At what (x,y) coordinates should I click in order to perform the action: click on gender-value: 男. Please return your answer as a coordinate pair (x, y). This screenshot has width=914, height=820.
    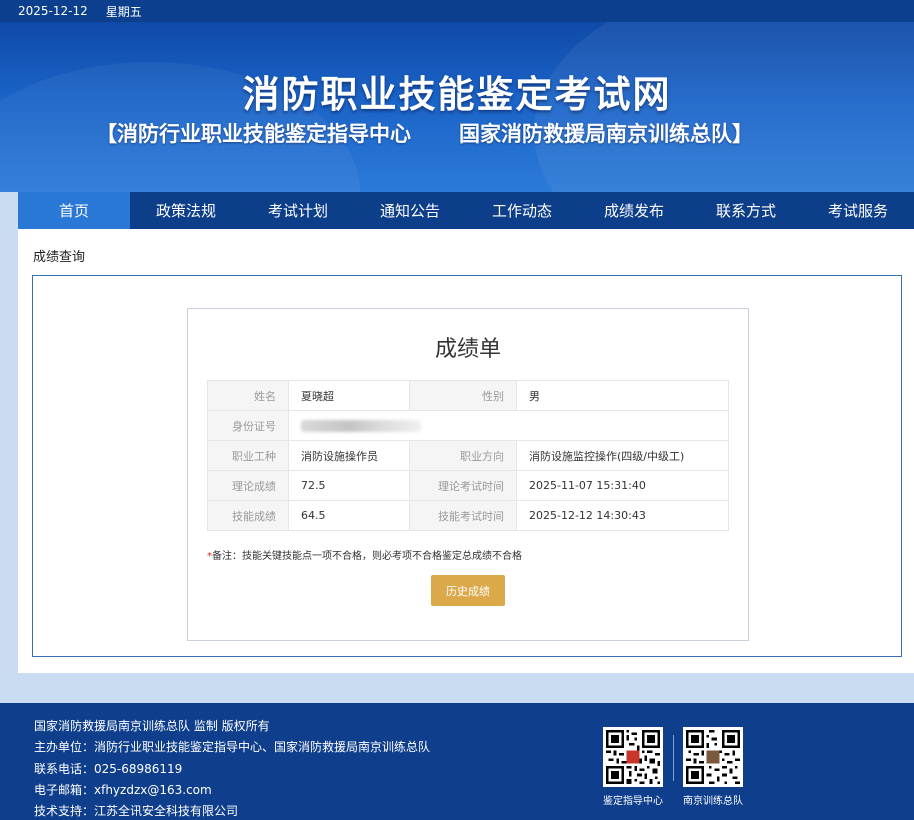
    Looking at the image, I should click on (622, 395).